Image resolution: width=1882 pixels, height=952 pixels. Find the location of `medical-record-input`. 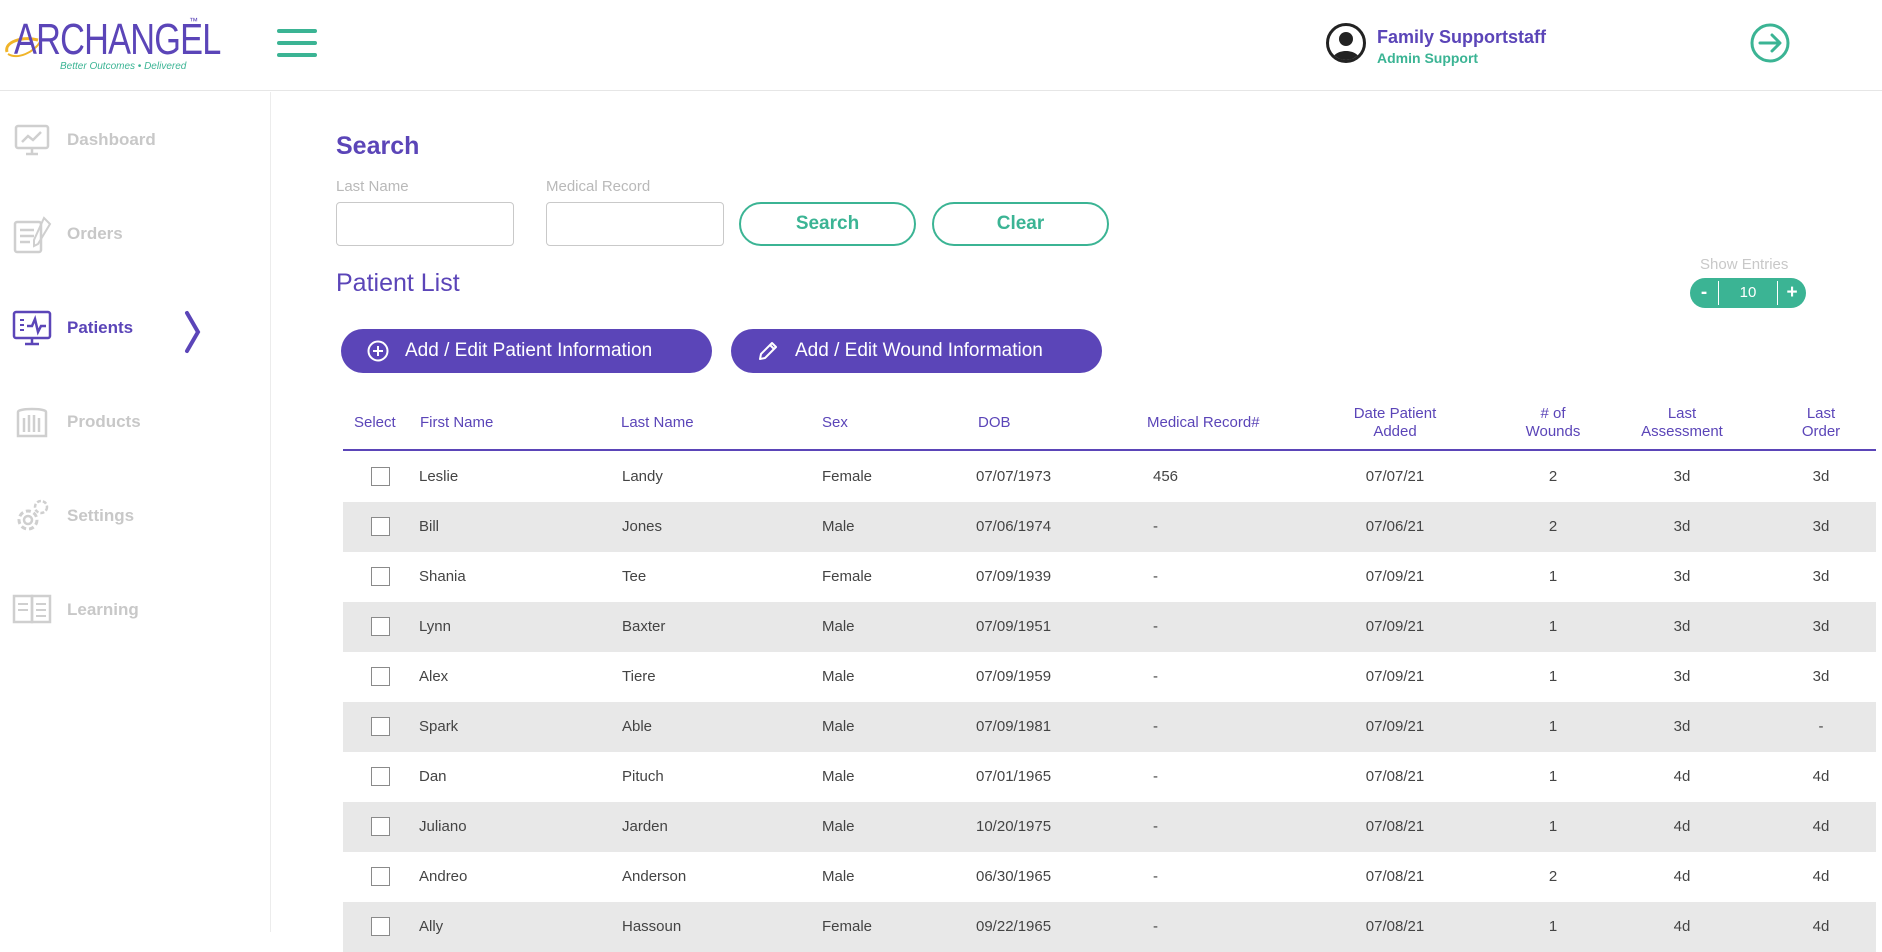

medical-record-input is located at coordinates (635, 224).